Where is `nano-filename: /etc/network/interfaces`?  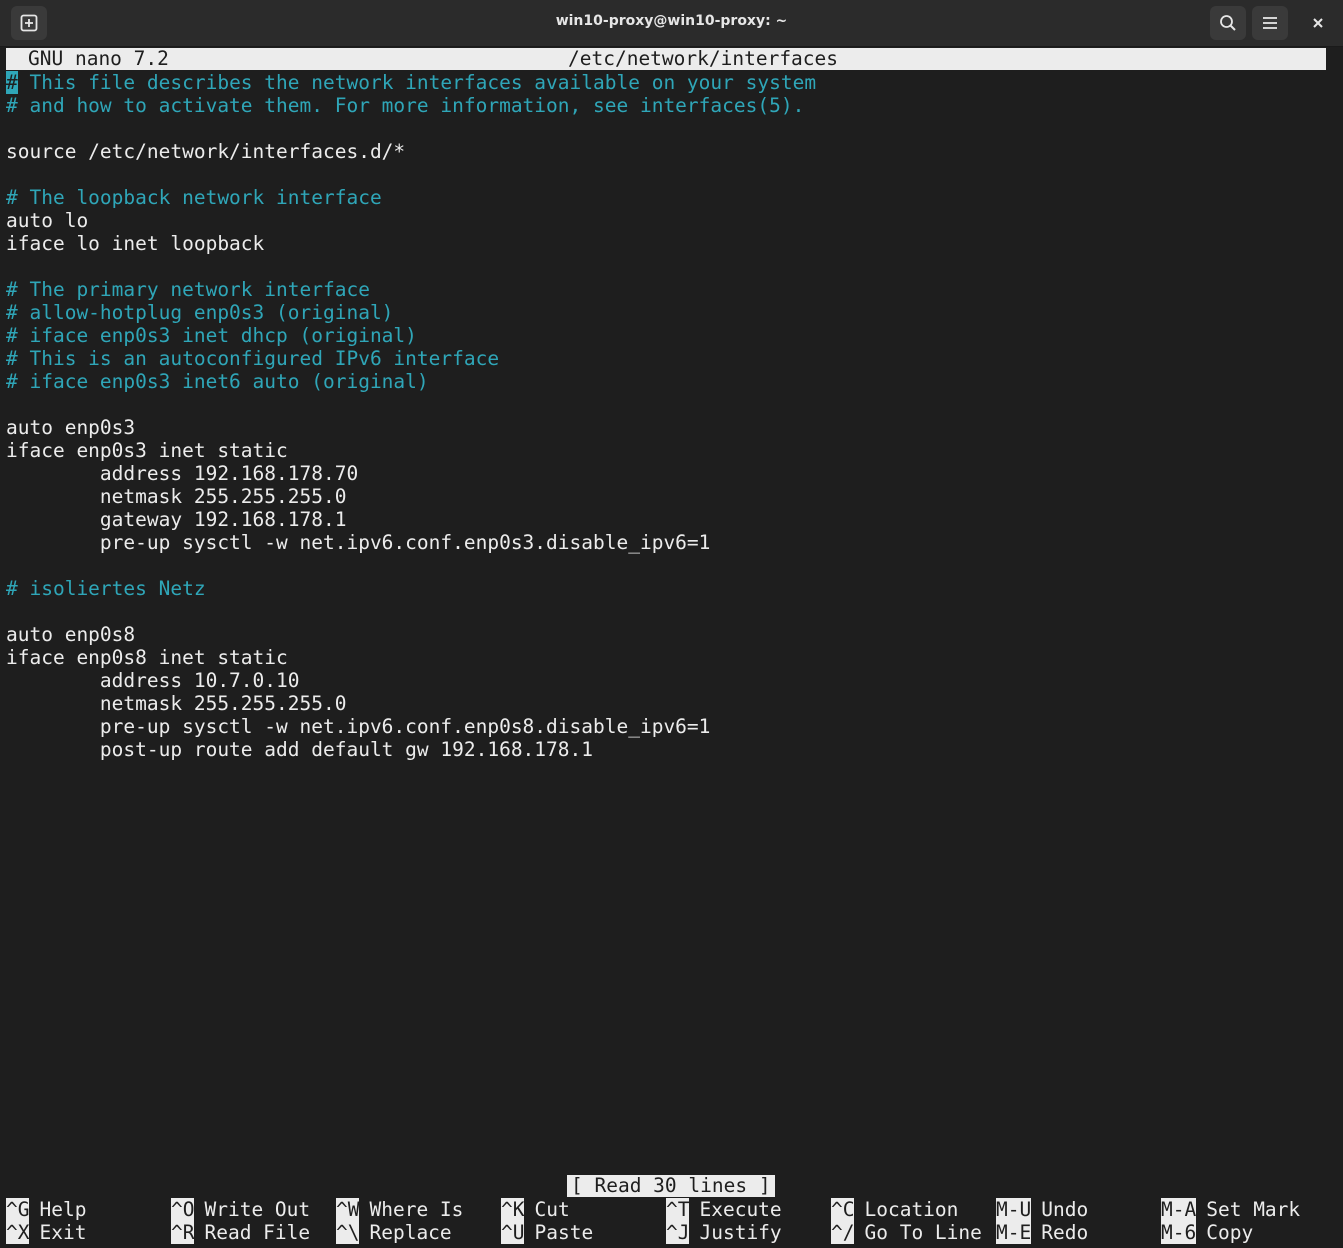
nano-filename: /etc/network/interfaces is located at coordinates (703, 58).